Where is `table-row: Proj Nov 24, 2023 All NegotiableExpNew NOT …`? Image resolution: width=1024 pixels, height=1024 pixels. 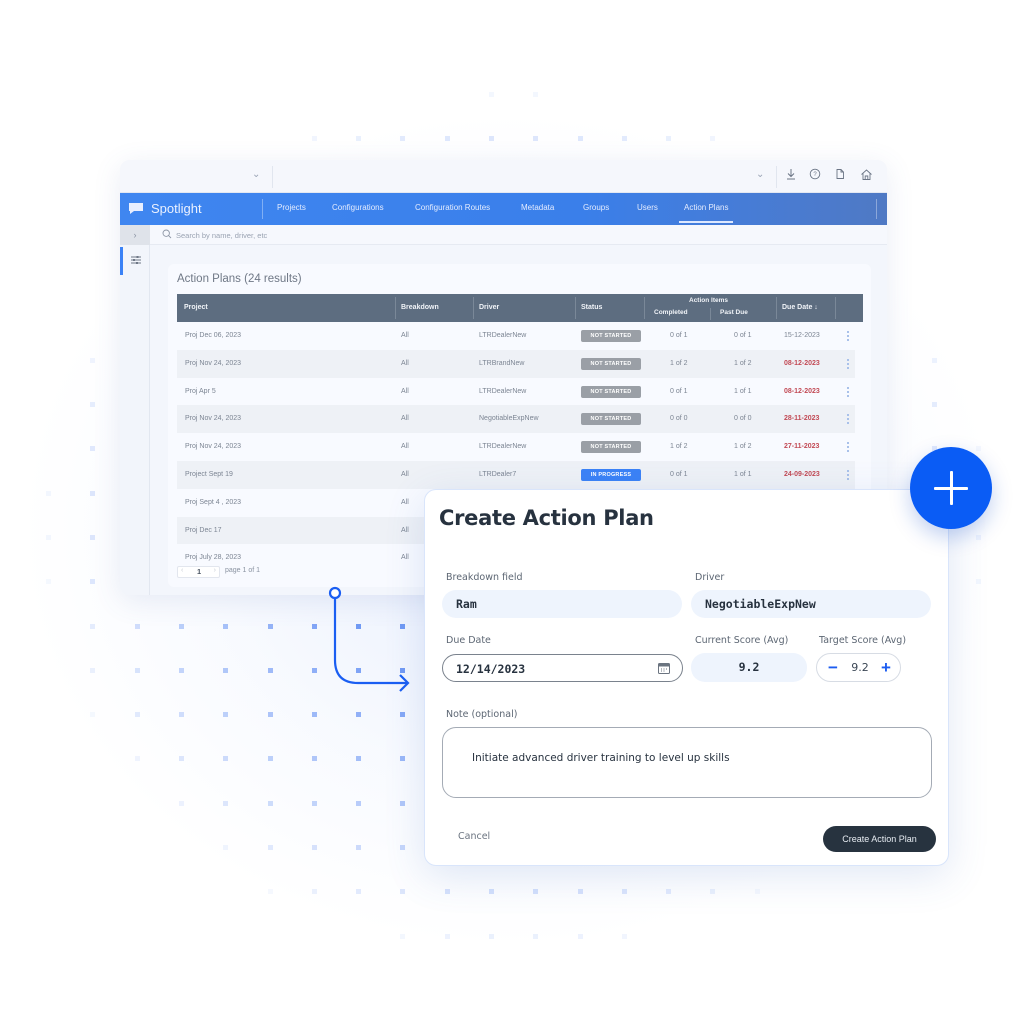
table-row: Proj Nov 24, 2023 All NegotiableExpNew NOT … is located at coordinates (516, 419).